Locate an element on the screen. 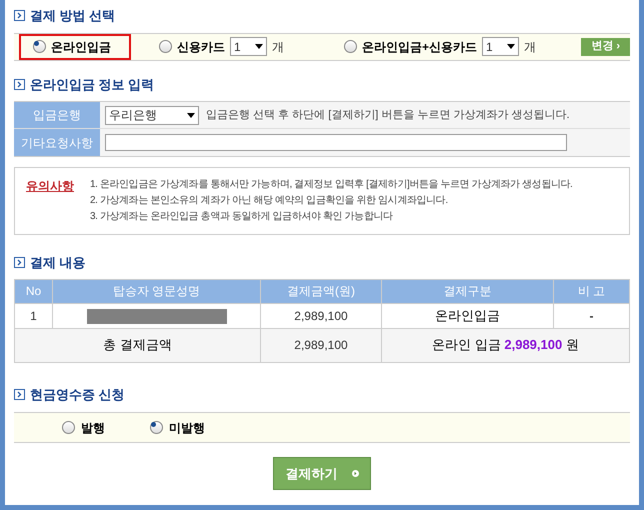 This screenshot has width=644, height=510. dropdown: 우리은행 is located at coordinates (152, 115).